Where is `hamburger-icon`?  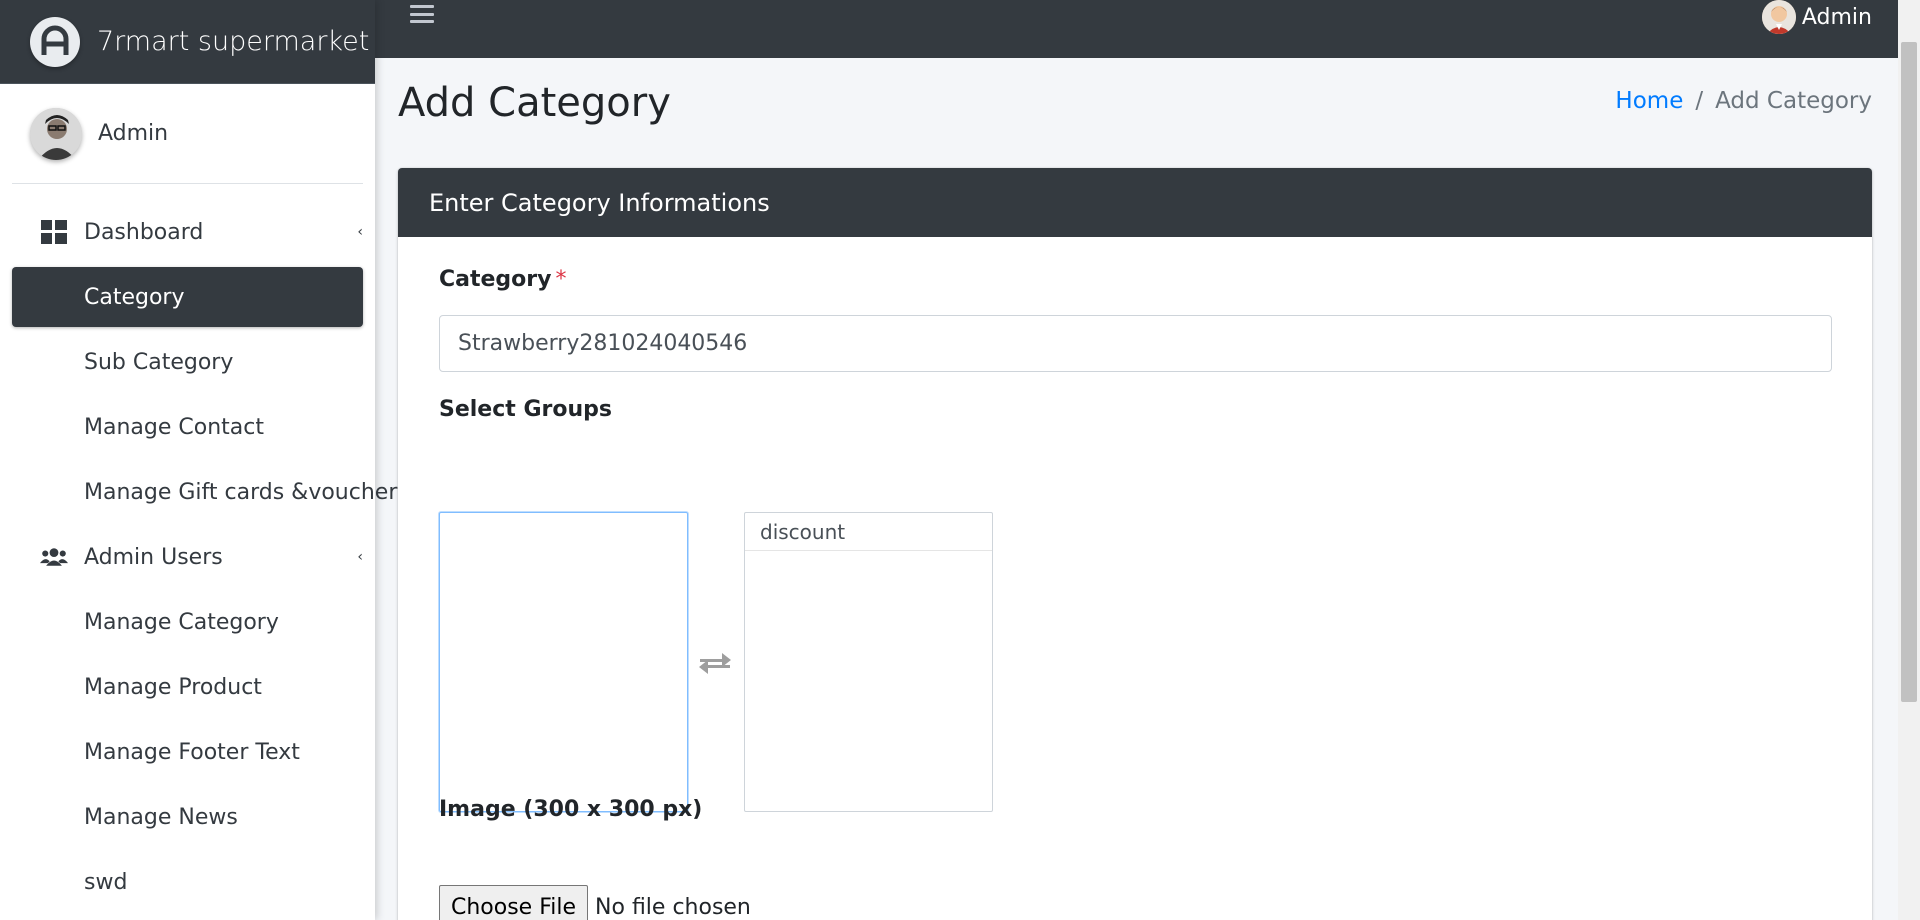
hamburger-icon is located at coordinates (422, 14).